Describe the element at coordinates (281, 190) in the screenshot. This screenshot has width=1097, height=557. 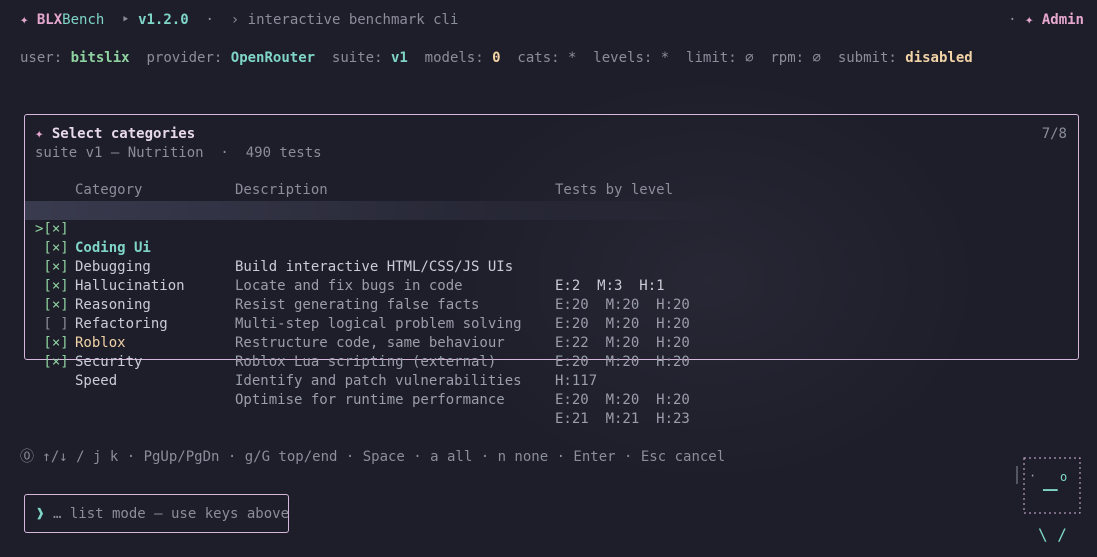
I see `column-header-description: Description` at that location.